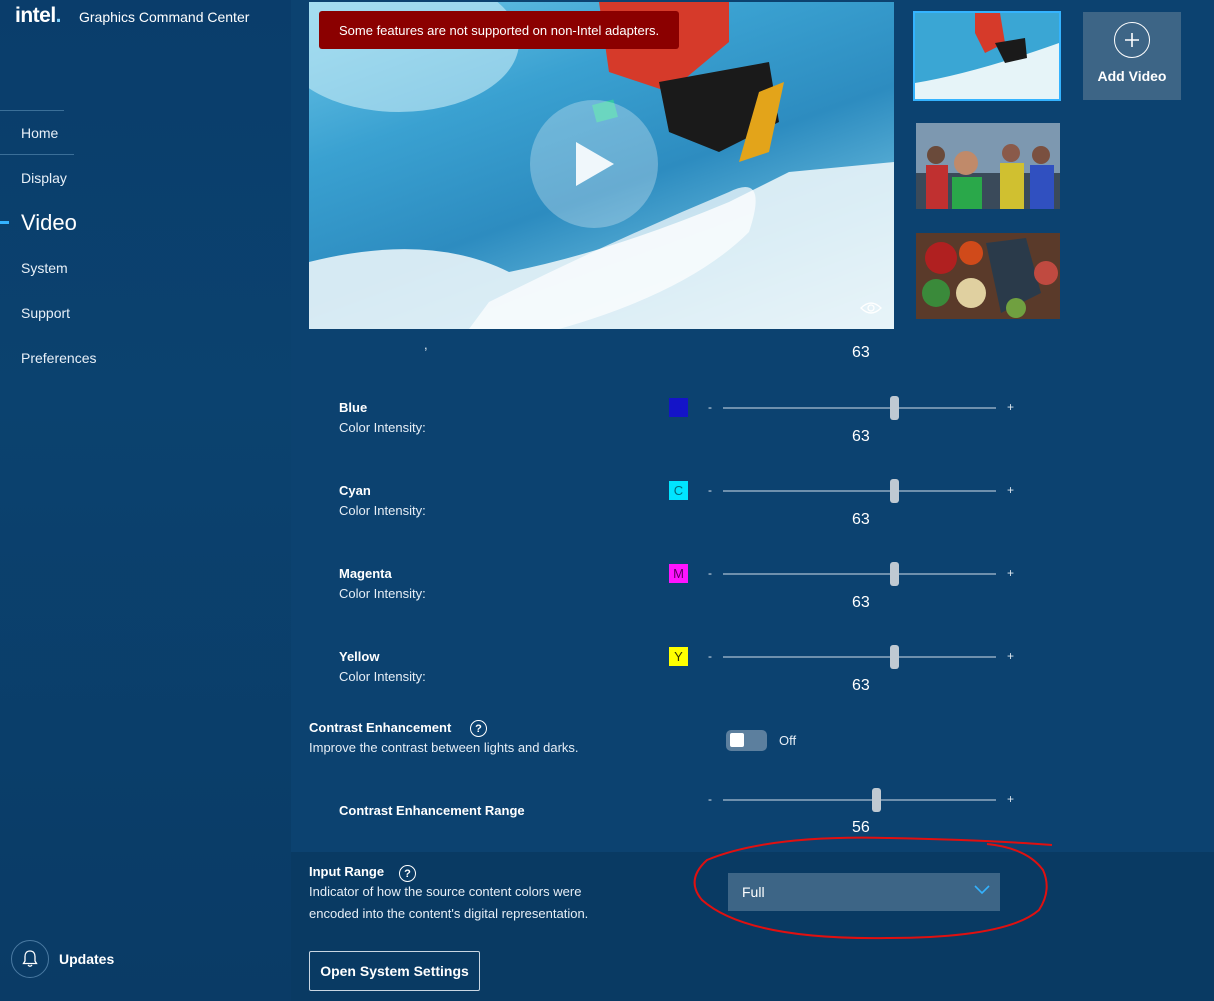  What do you see at coordinates (1132, 76) in the screenshot?
I see `add-video-label: Add Video` at bounding box center [1132, 76].